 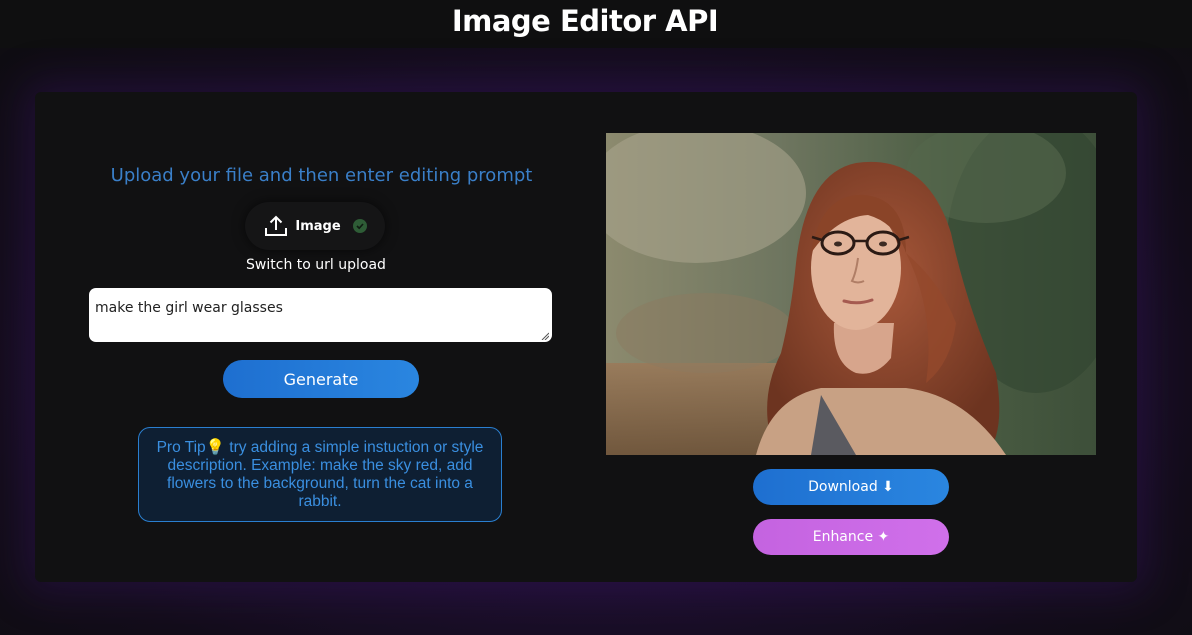 I want to click on image-upload-button: Image, so click(x=315, y=226).